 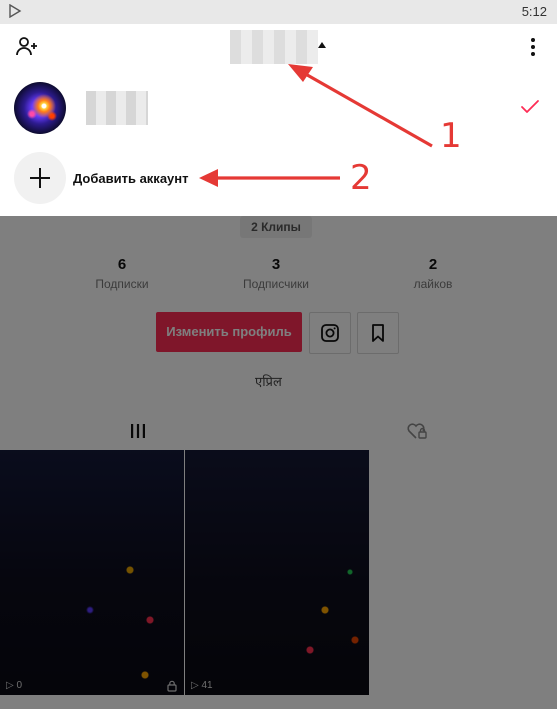 What do you see at coordinates (361, 178) in the screenshot?
I see `annotation-number-2: 2` at bounding box center [361, 178].